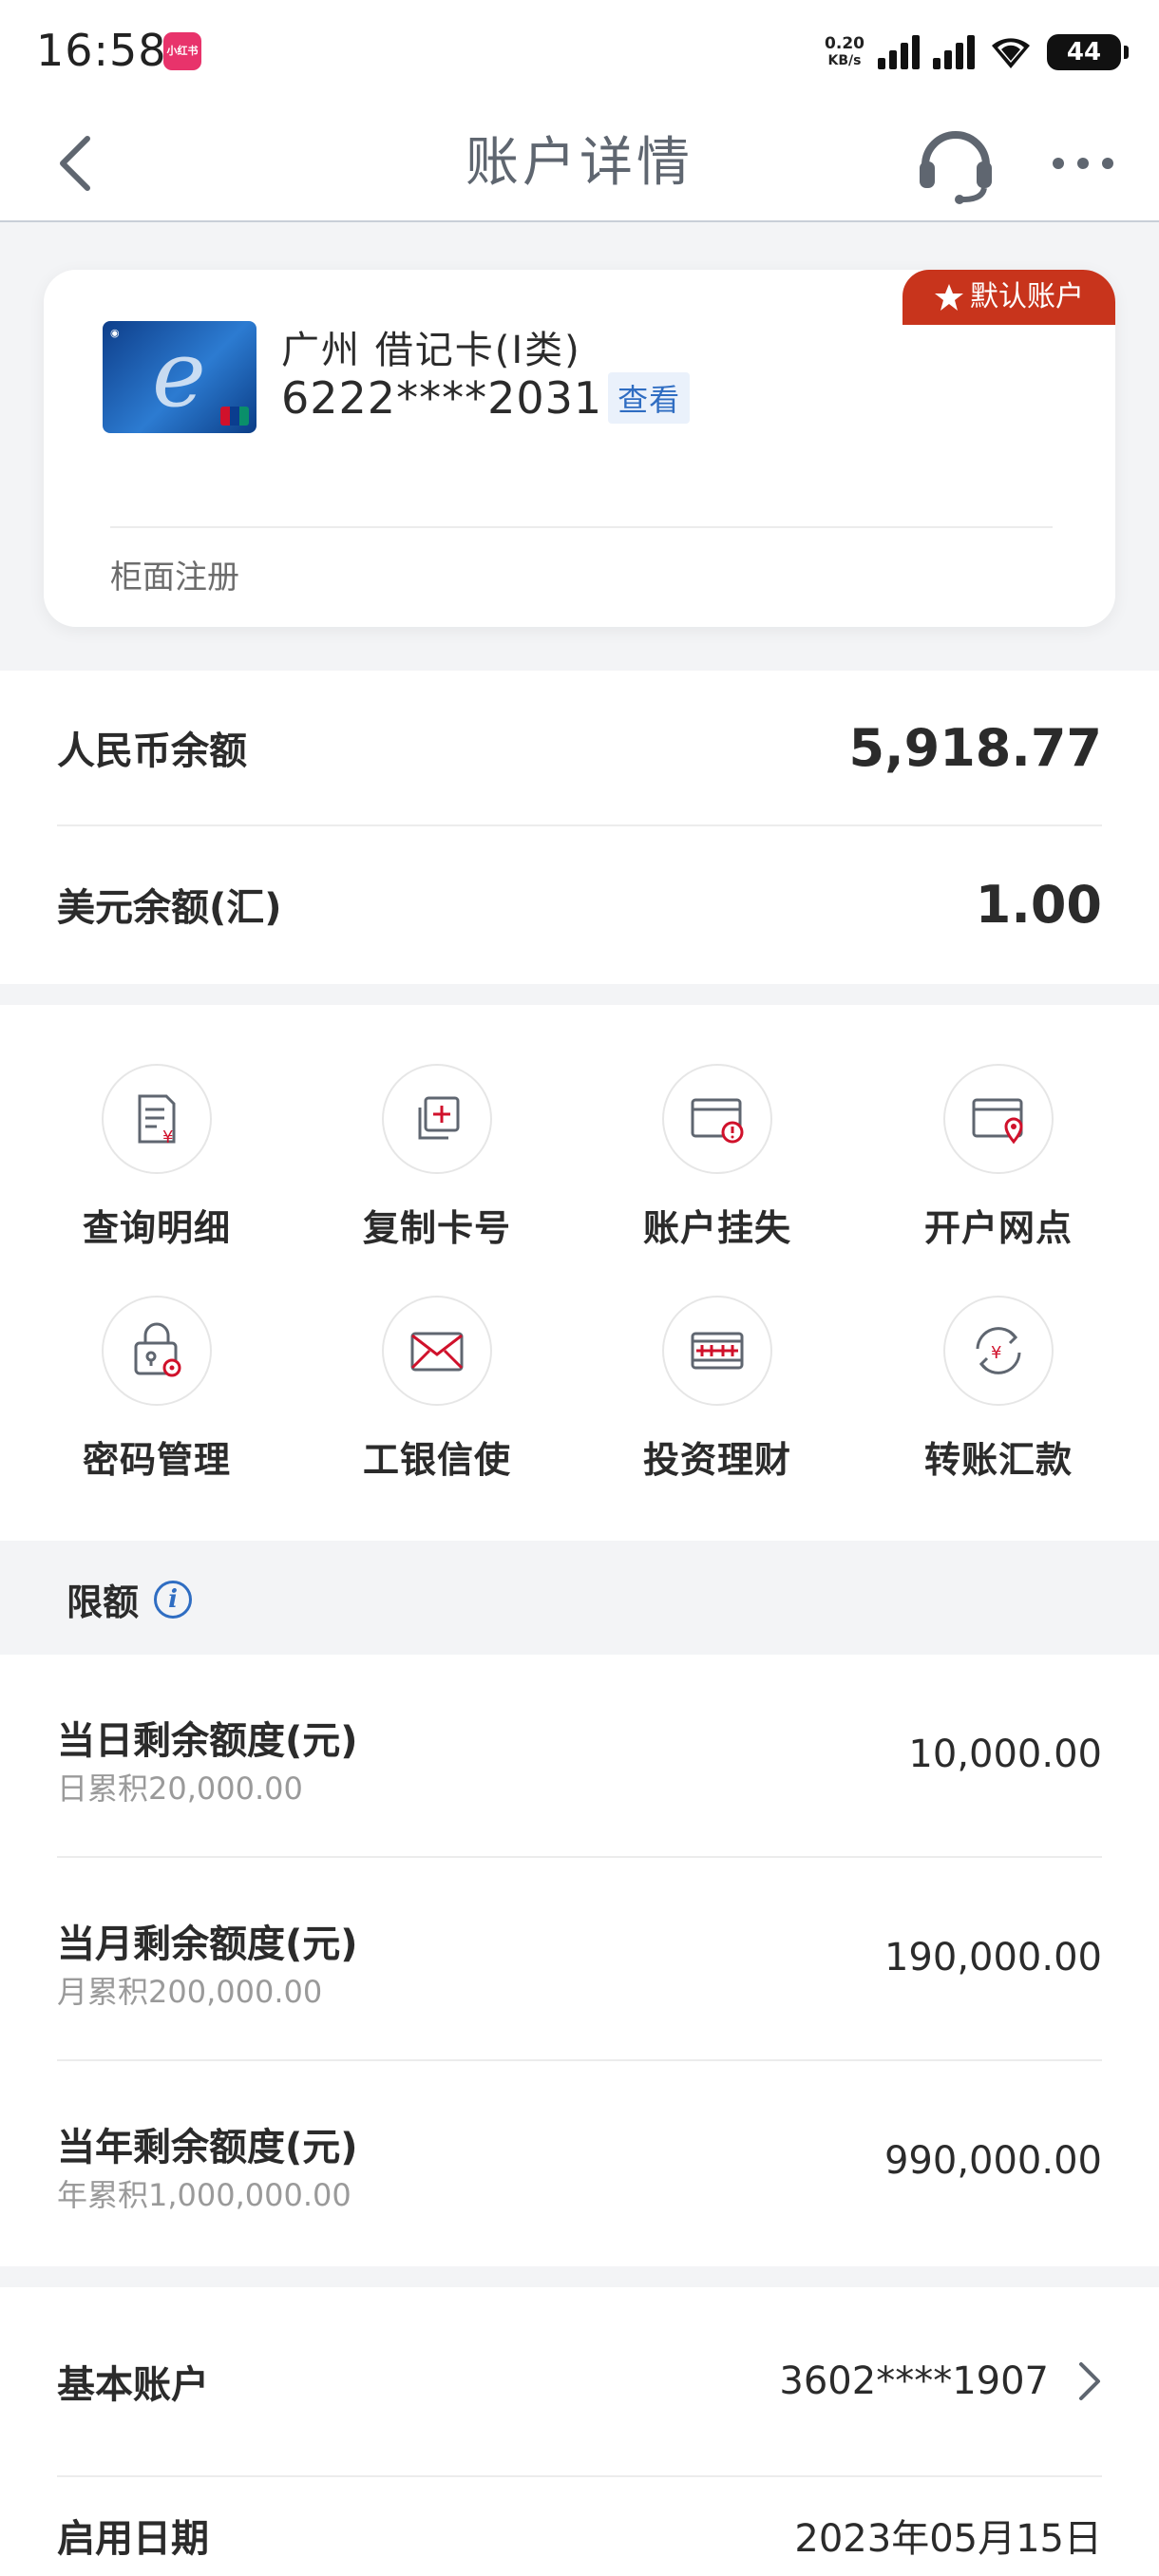 This screenshot has width=1159, height=2576. What do you see at coordinates (579, 2526) in the screenshot?
I see `activation-date-row: 启用日期 2023年05月15日` at bounding box center [579, 2526].